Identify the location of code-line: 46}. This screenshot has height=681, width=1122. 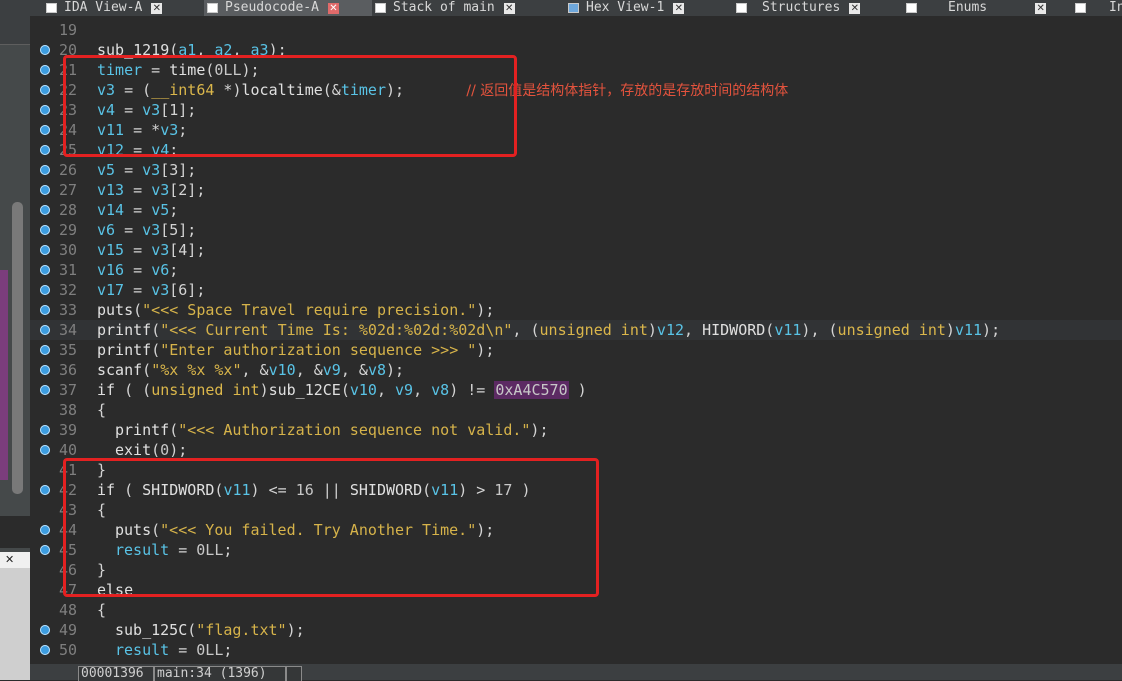
(576, 570).